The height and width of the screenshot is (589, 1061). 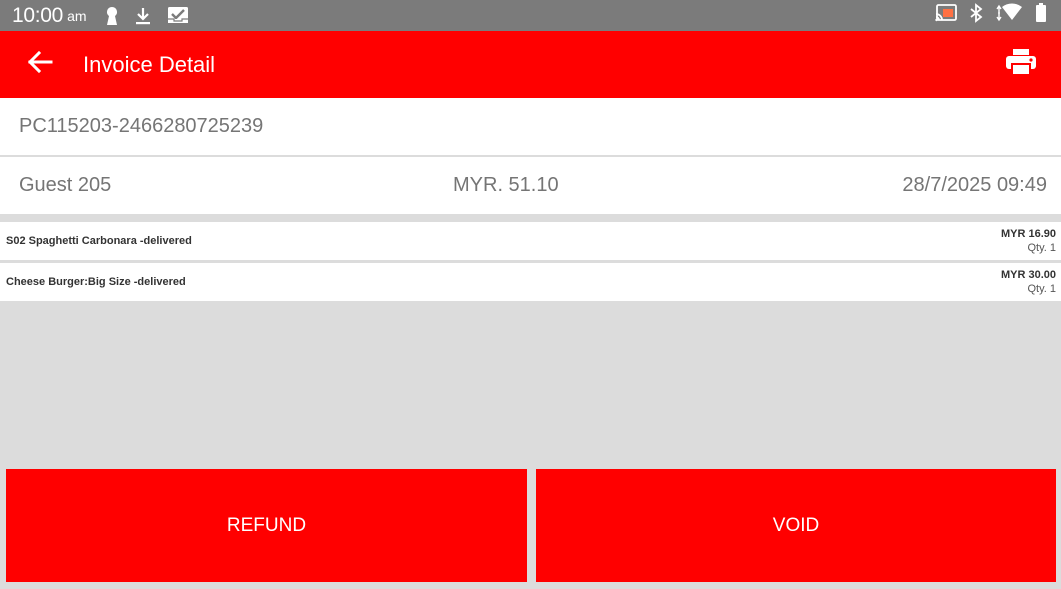 I want to click on back-button, so click(x=40, y=65).